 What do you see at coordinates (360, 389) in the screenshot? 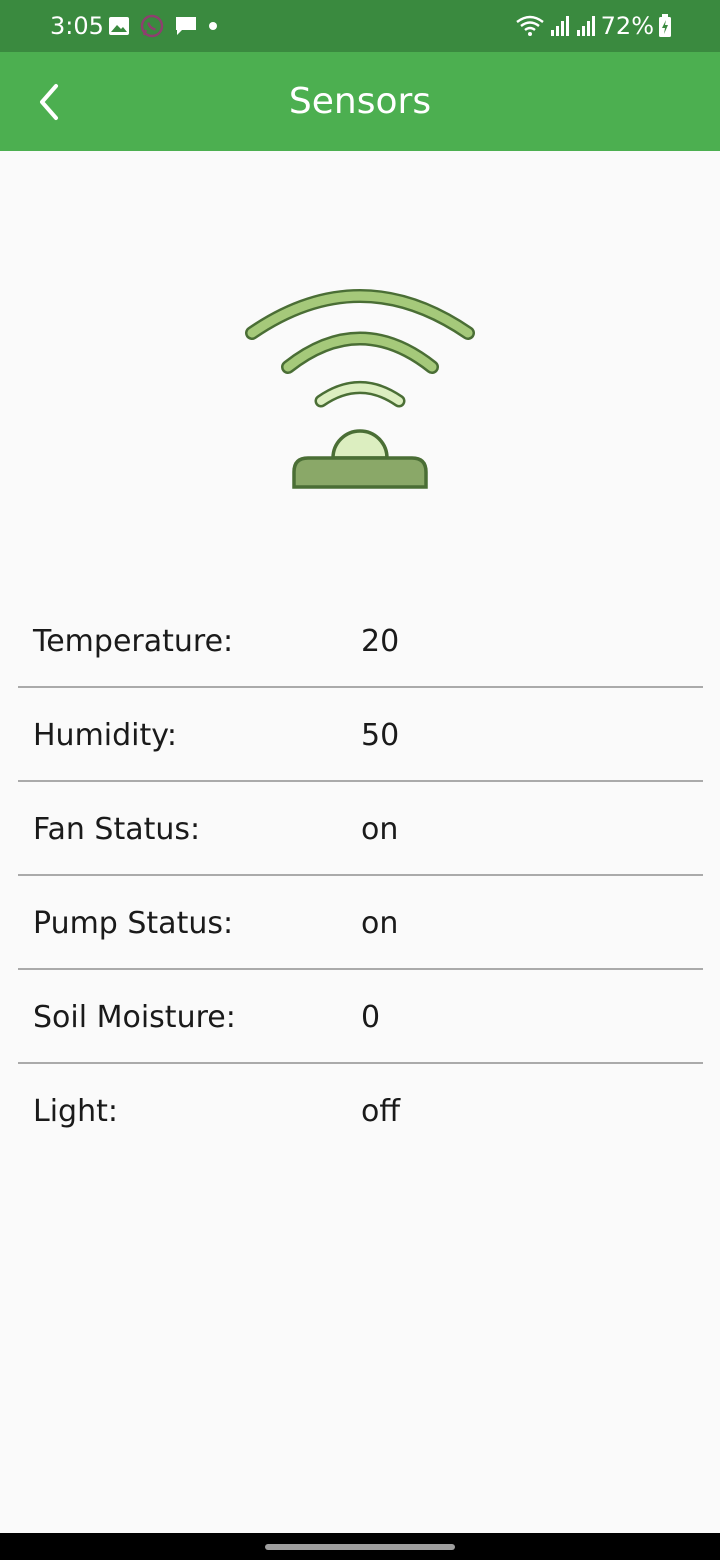
I see `wireless-sensor-icon` at bounding box center [360, 389].